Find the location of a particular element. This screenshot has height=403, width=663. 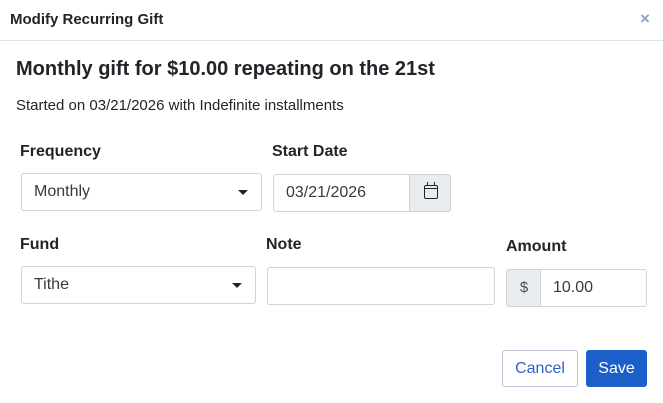

calendar-icon is located at coordinates (431, 190).